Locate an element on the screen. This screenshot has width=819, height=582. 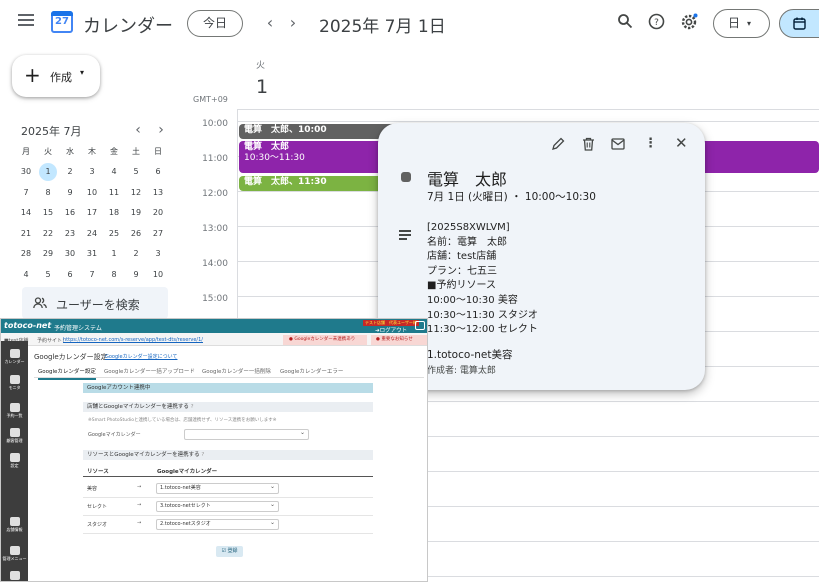
embed-resource-calendar-select: 2.totoco-netスタジオ is located at coordinates (217, 524).